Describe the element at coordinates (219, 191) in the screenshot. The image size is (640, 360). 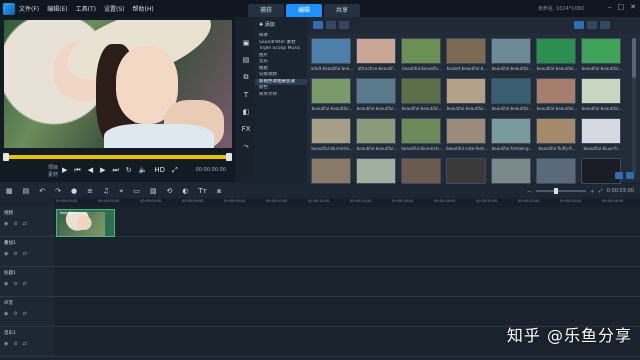
I see `color-grading-icon: ⧈` at that location.